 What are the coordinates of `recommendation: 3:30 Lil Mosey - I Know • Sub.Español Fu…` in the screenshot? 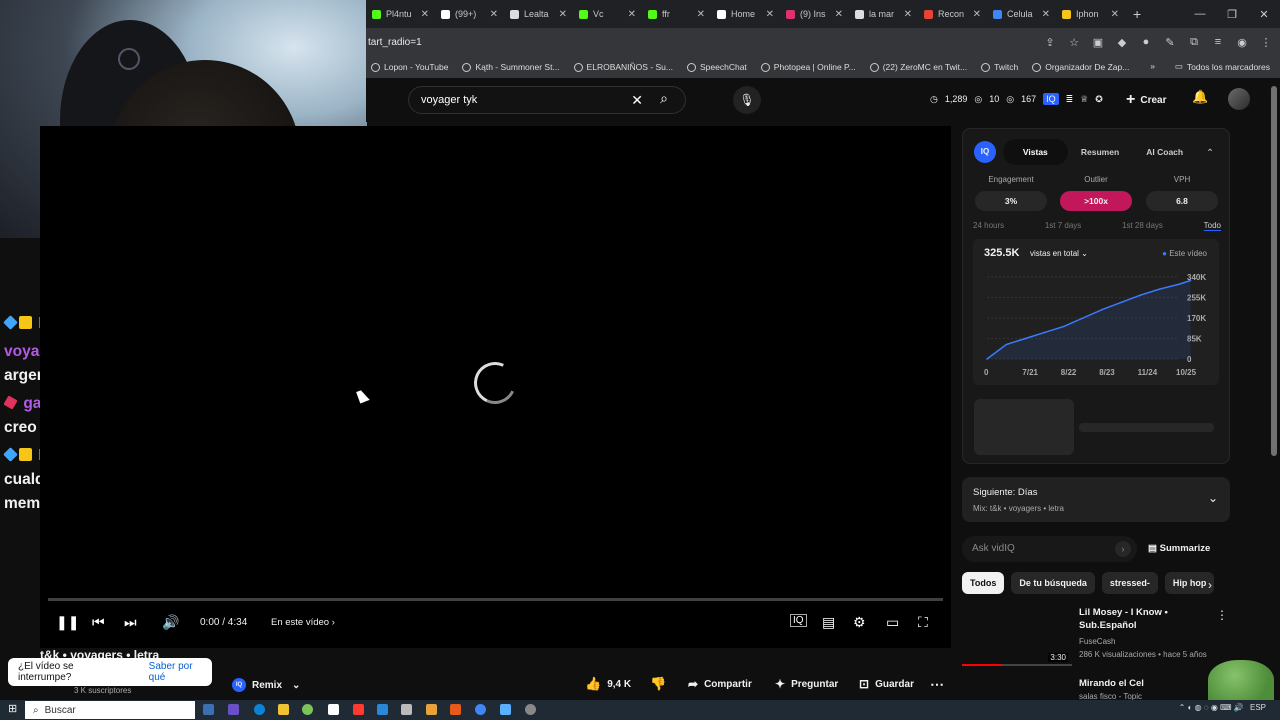 It's located at (1096, 636).